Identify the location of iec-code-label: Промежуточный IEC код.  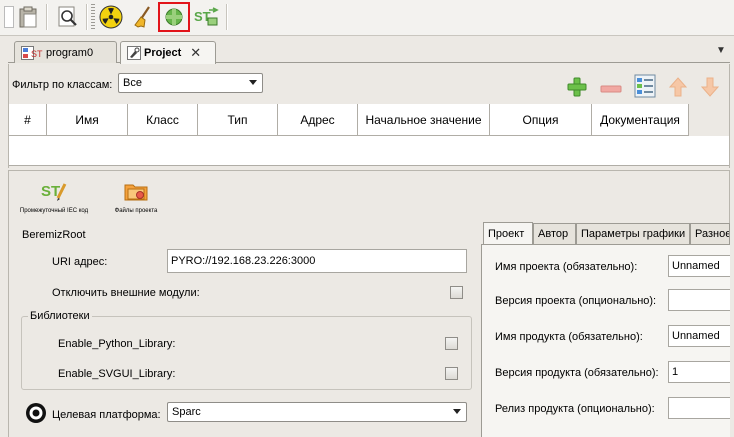
(54, 211).